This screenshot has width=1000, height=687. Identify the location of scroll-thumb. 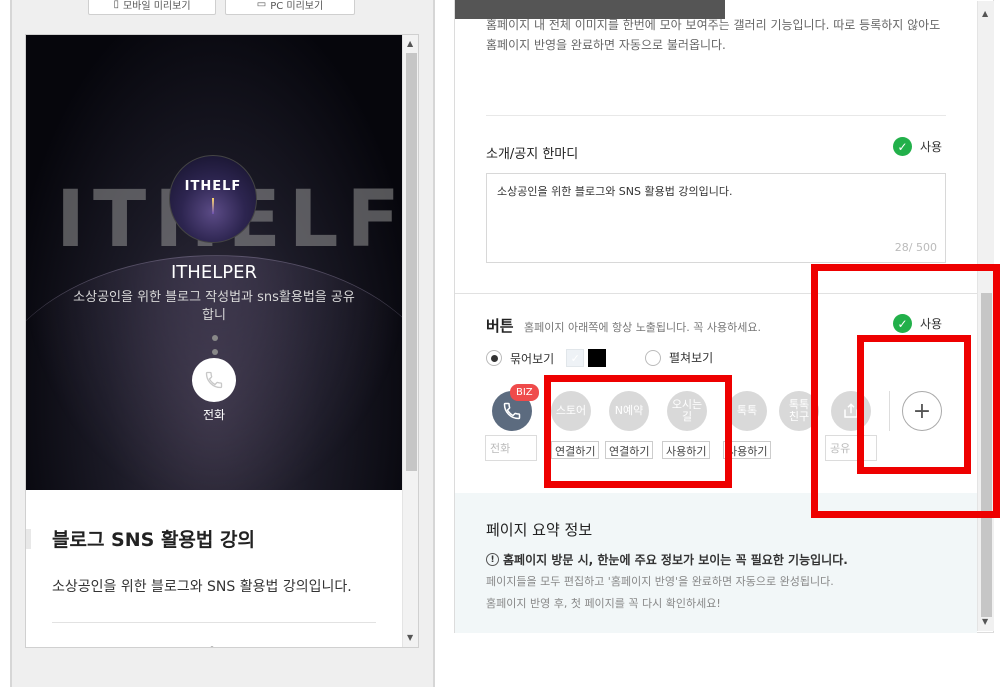
(411, 262).